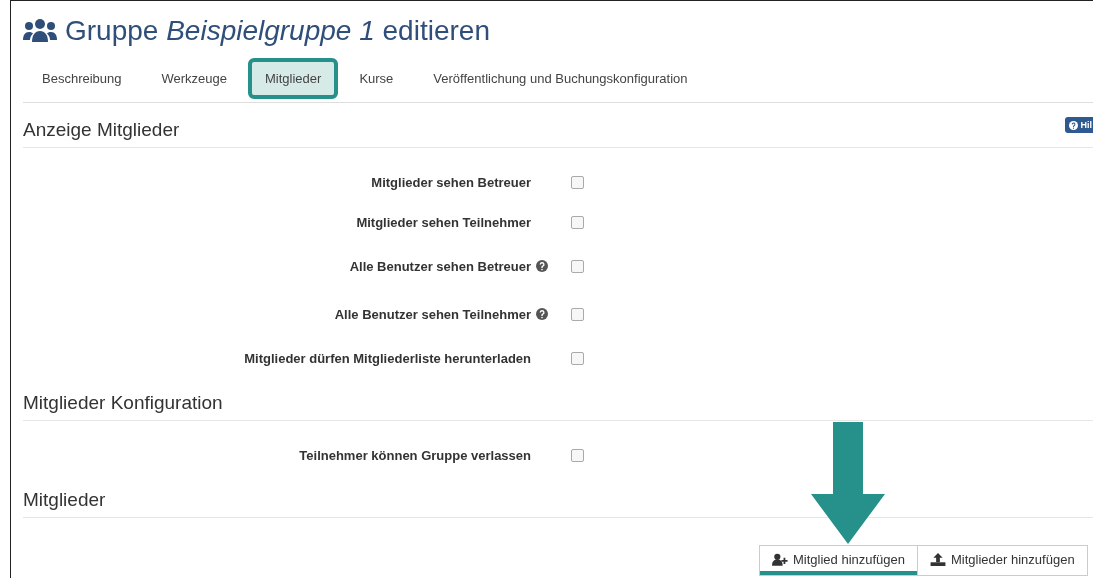 This screenshot has height=578, width=1093. What do you see at coordinates (293, 78) in the screenshot?
I see `tab: Mitglieder` at bounding box center [293, 78].